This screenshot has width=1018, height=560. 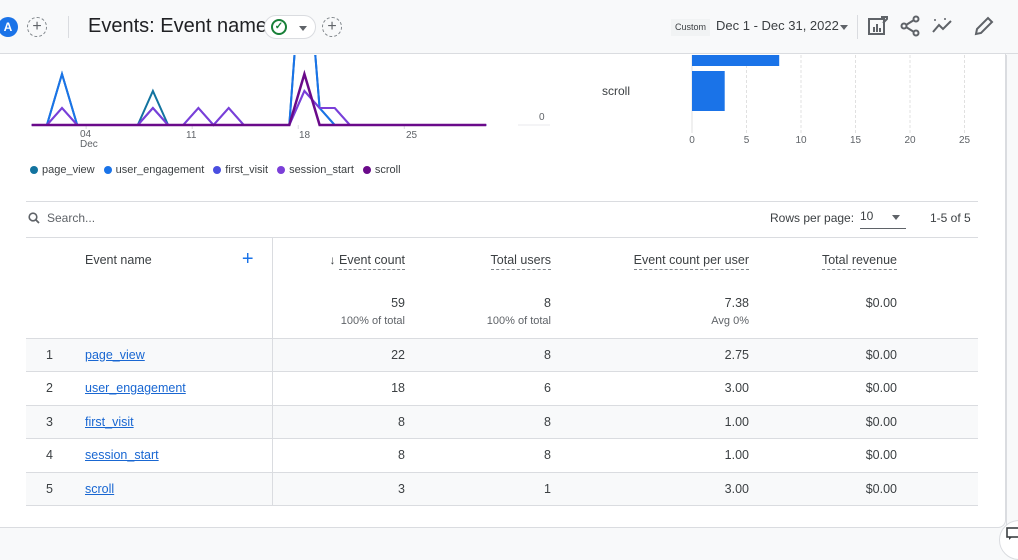 What do you see at coordinates (49, 388) in the screenshot?
I see `row-index: 2` at bounding box center [49, 388].